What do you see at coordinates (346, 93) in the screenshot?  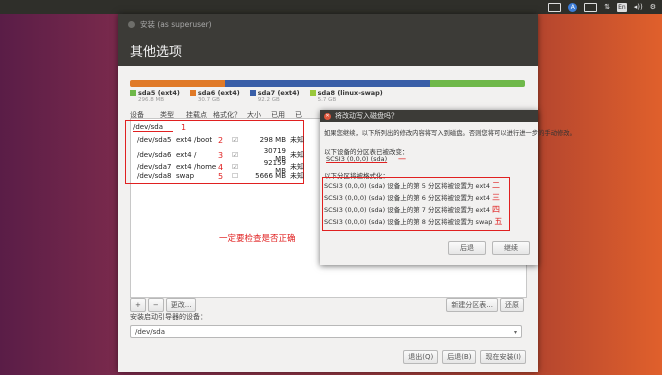 I see `legend-label: sda8 (linux-swap)` at bounding box center [346, 93].